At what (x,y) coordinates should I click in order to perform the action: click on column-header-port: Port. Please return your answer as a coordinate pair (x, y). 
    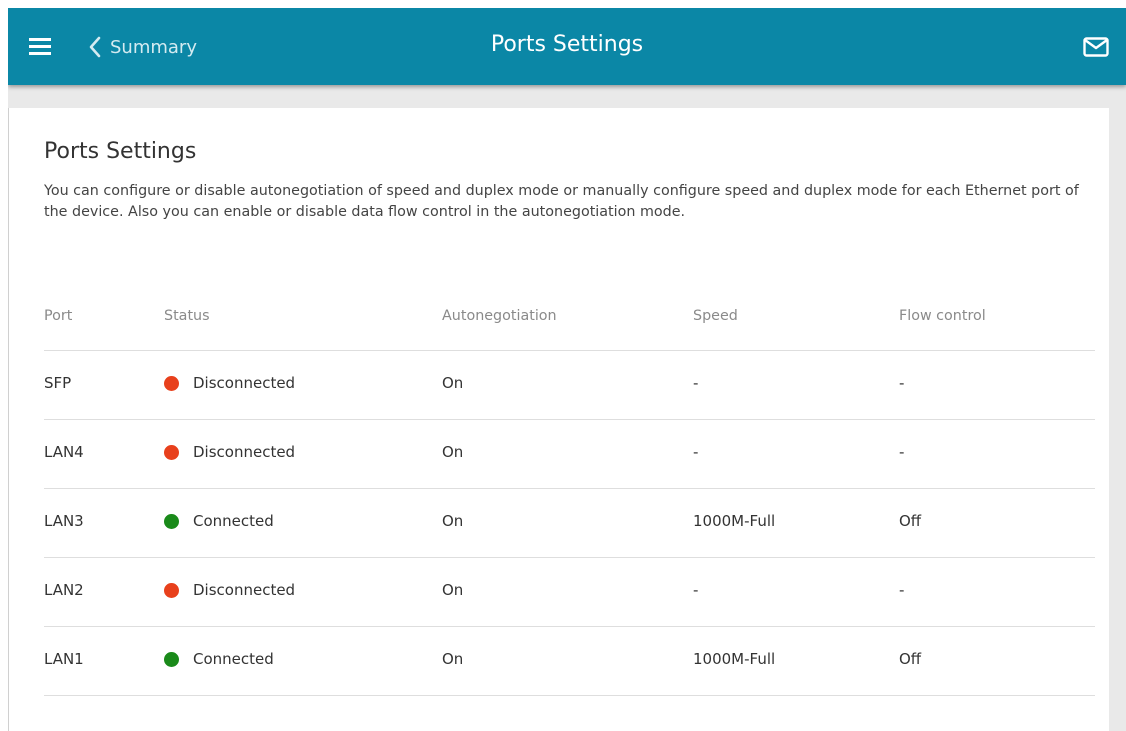
    Looking at the image, I should click on (58, 316).